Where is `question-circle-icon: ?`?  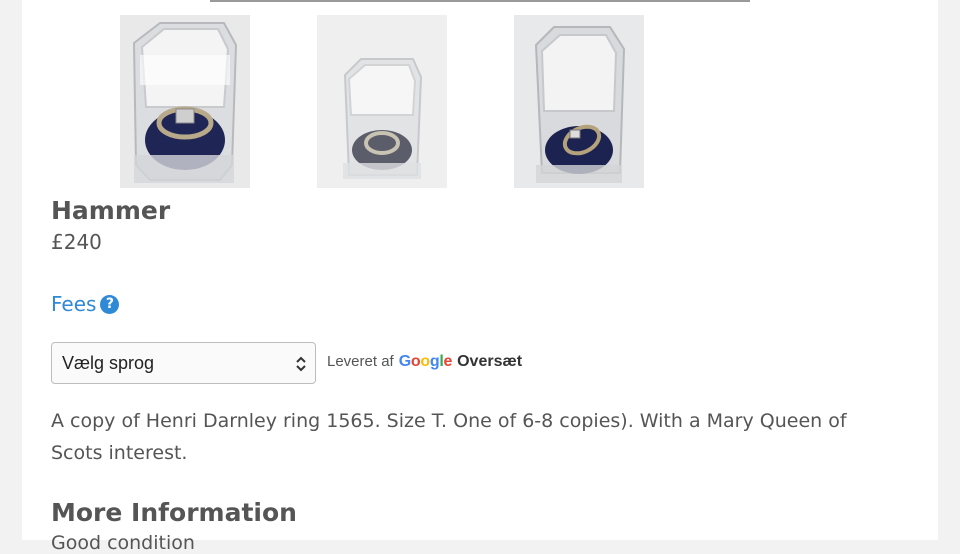
question-circle-icon: ? is located at coordinates (110, 304).